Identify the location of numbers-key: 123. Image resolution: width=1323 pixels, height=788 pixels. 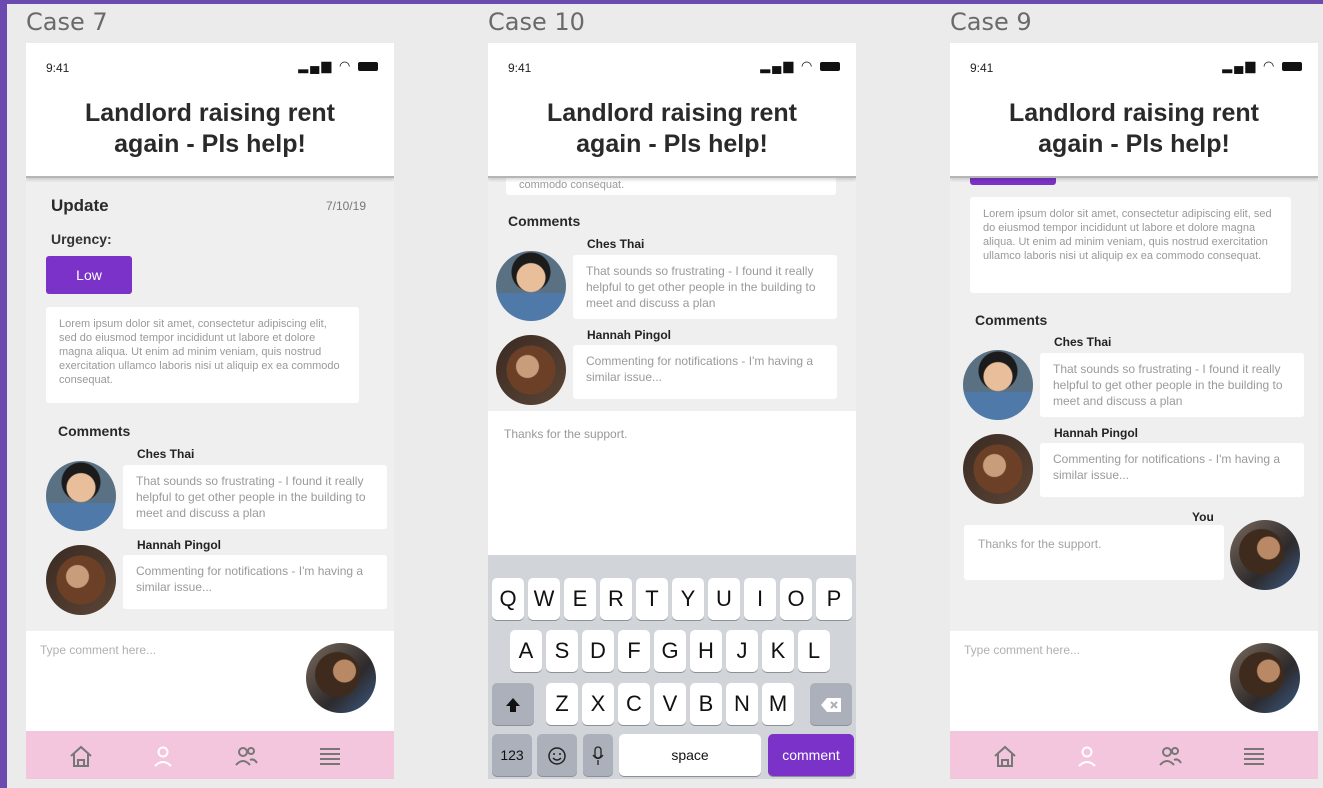
(512, 755).